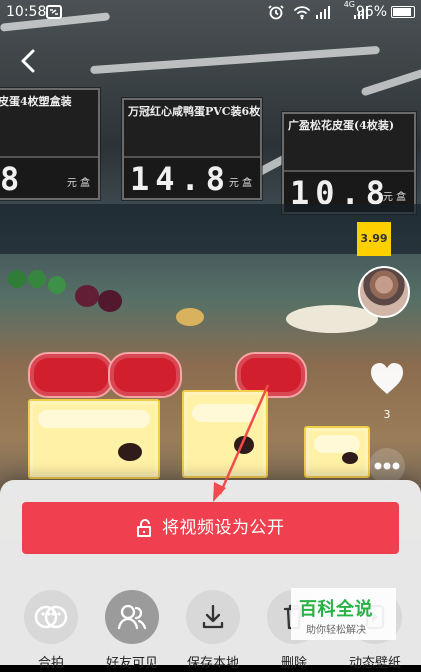 The image size is (421, 672). I want to click on screen-cast-icon, so click(54, 12).